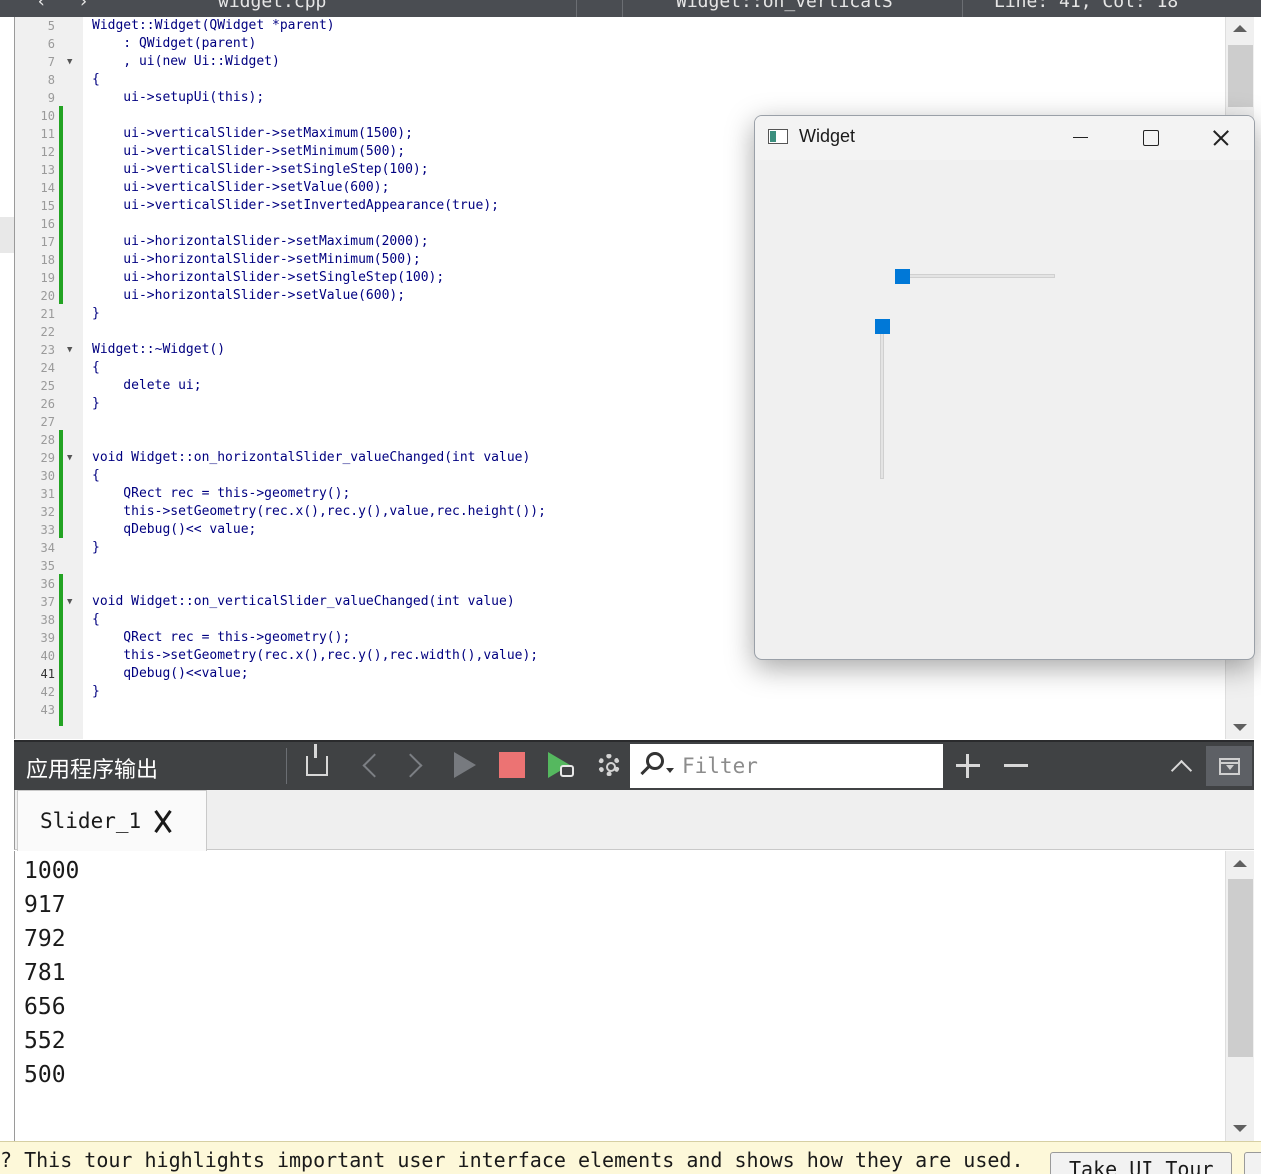 The image size is (1261, 1174). Describe the element at coordinates (1004, 138) in the screenshot. I see `window-titlebar: Widget` at that location.